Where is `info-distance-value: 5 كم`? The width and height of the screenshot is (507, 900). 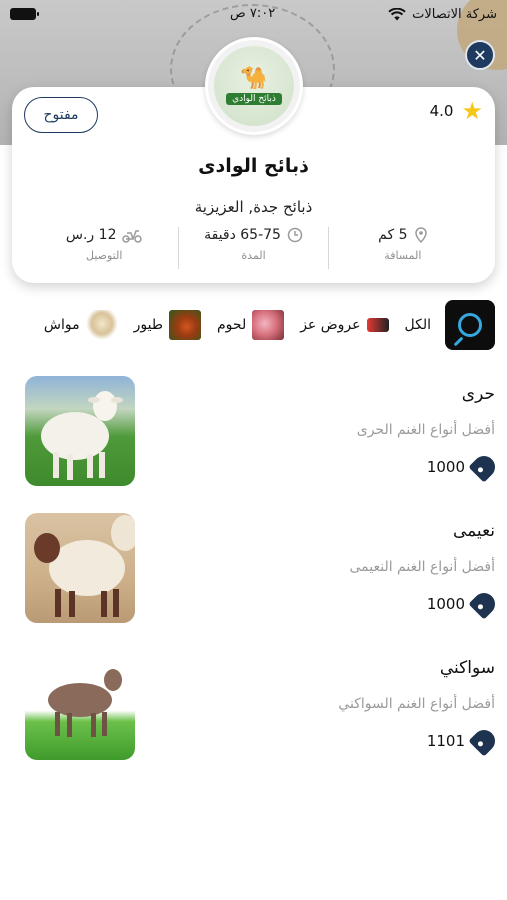
info-distance-value: 5 كم is located at coordinates (402, 235).